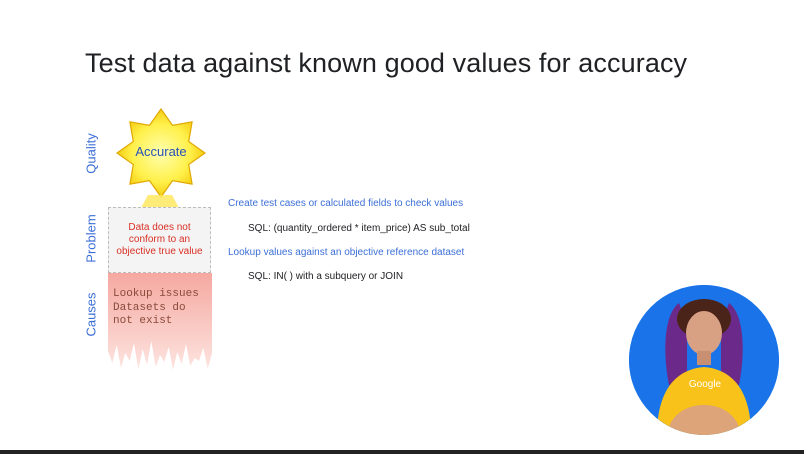 Image resolution: width=804 pixels, height=454 pixels. Describe the element at coordinates (161, 151) in the screenshot. I see `accurate-badge-label: Accurate` at that location.